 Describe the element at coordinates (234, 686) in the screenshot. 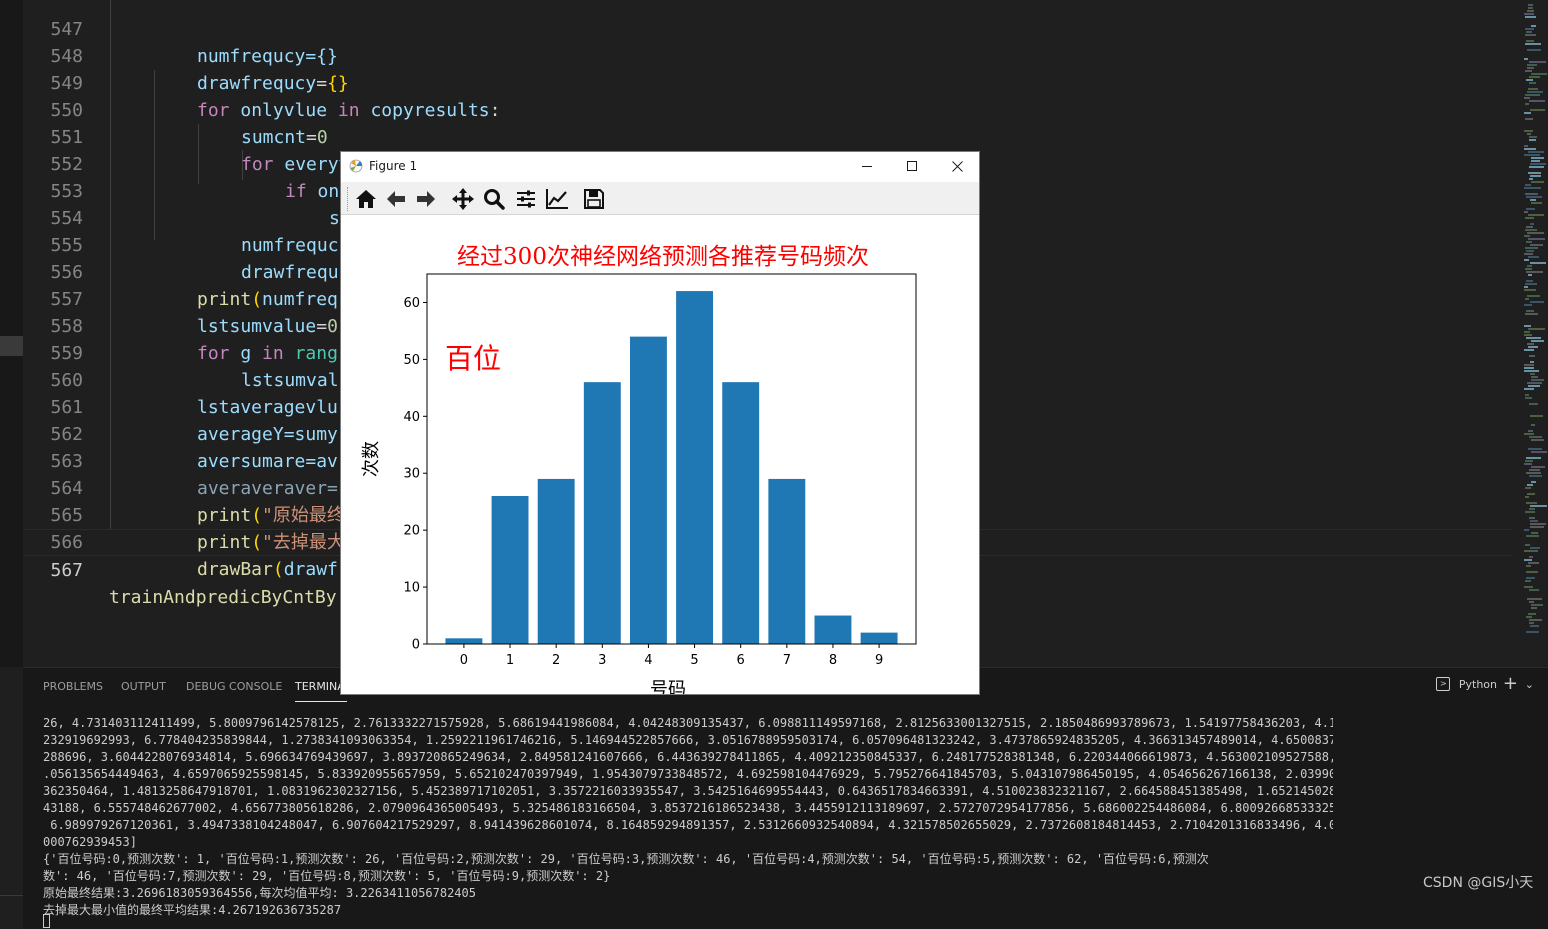

I see `tab-debug-console: DEBUG CONSOLE` at that location.